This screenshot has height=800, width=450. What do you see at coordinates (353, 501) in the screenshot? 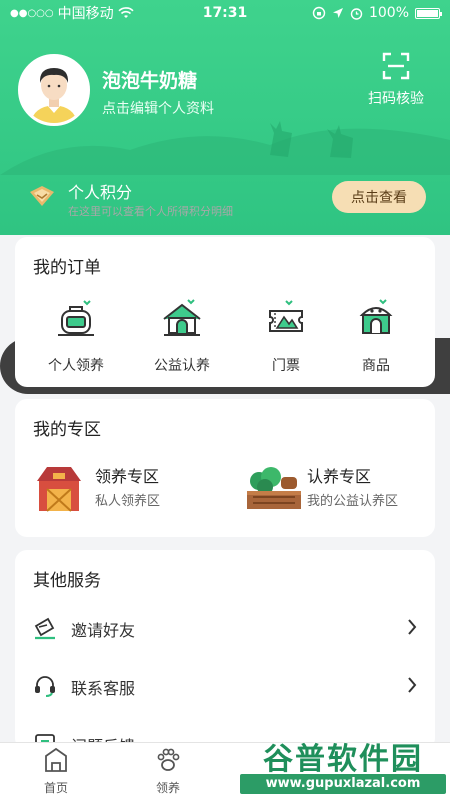
I see `zone-item-subtitle: 我的公益认养区` at bounding box center [353, 501].